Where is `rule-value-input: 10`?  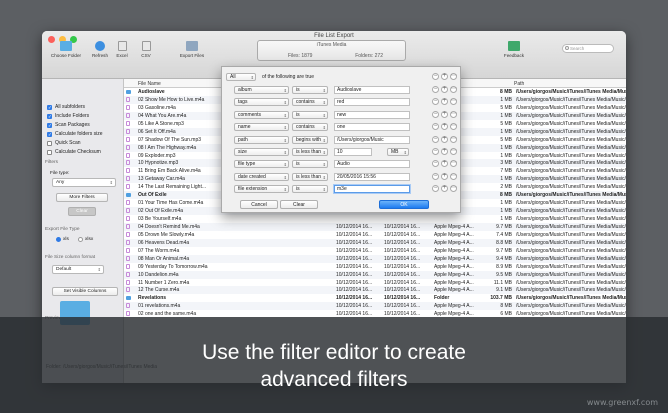 rule-value-input: 10 is located at coordinates (353, 152).